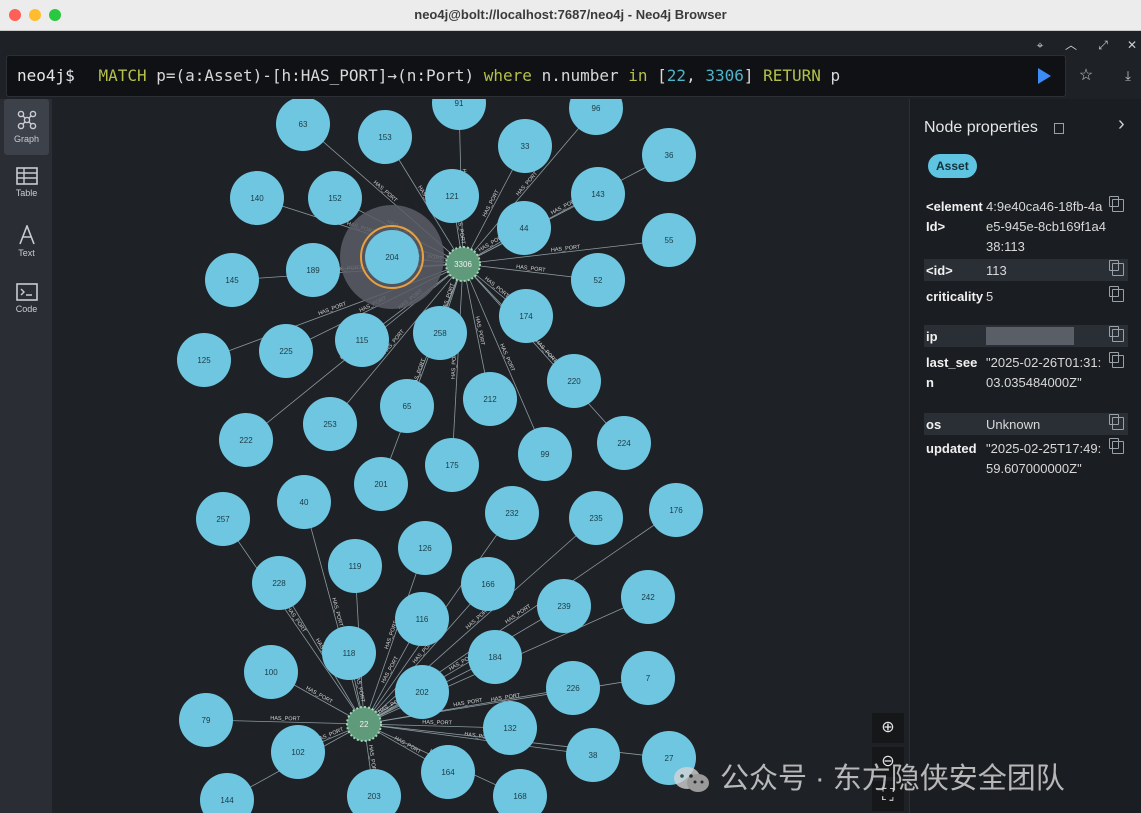 Image resolution: width=1141 pixels, height=813 pixels. Describe the element at coordinates (364, 724) in the screenshot. I see `port-node-label: 22` at that location.